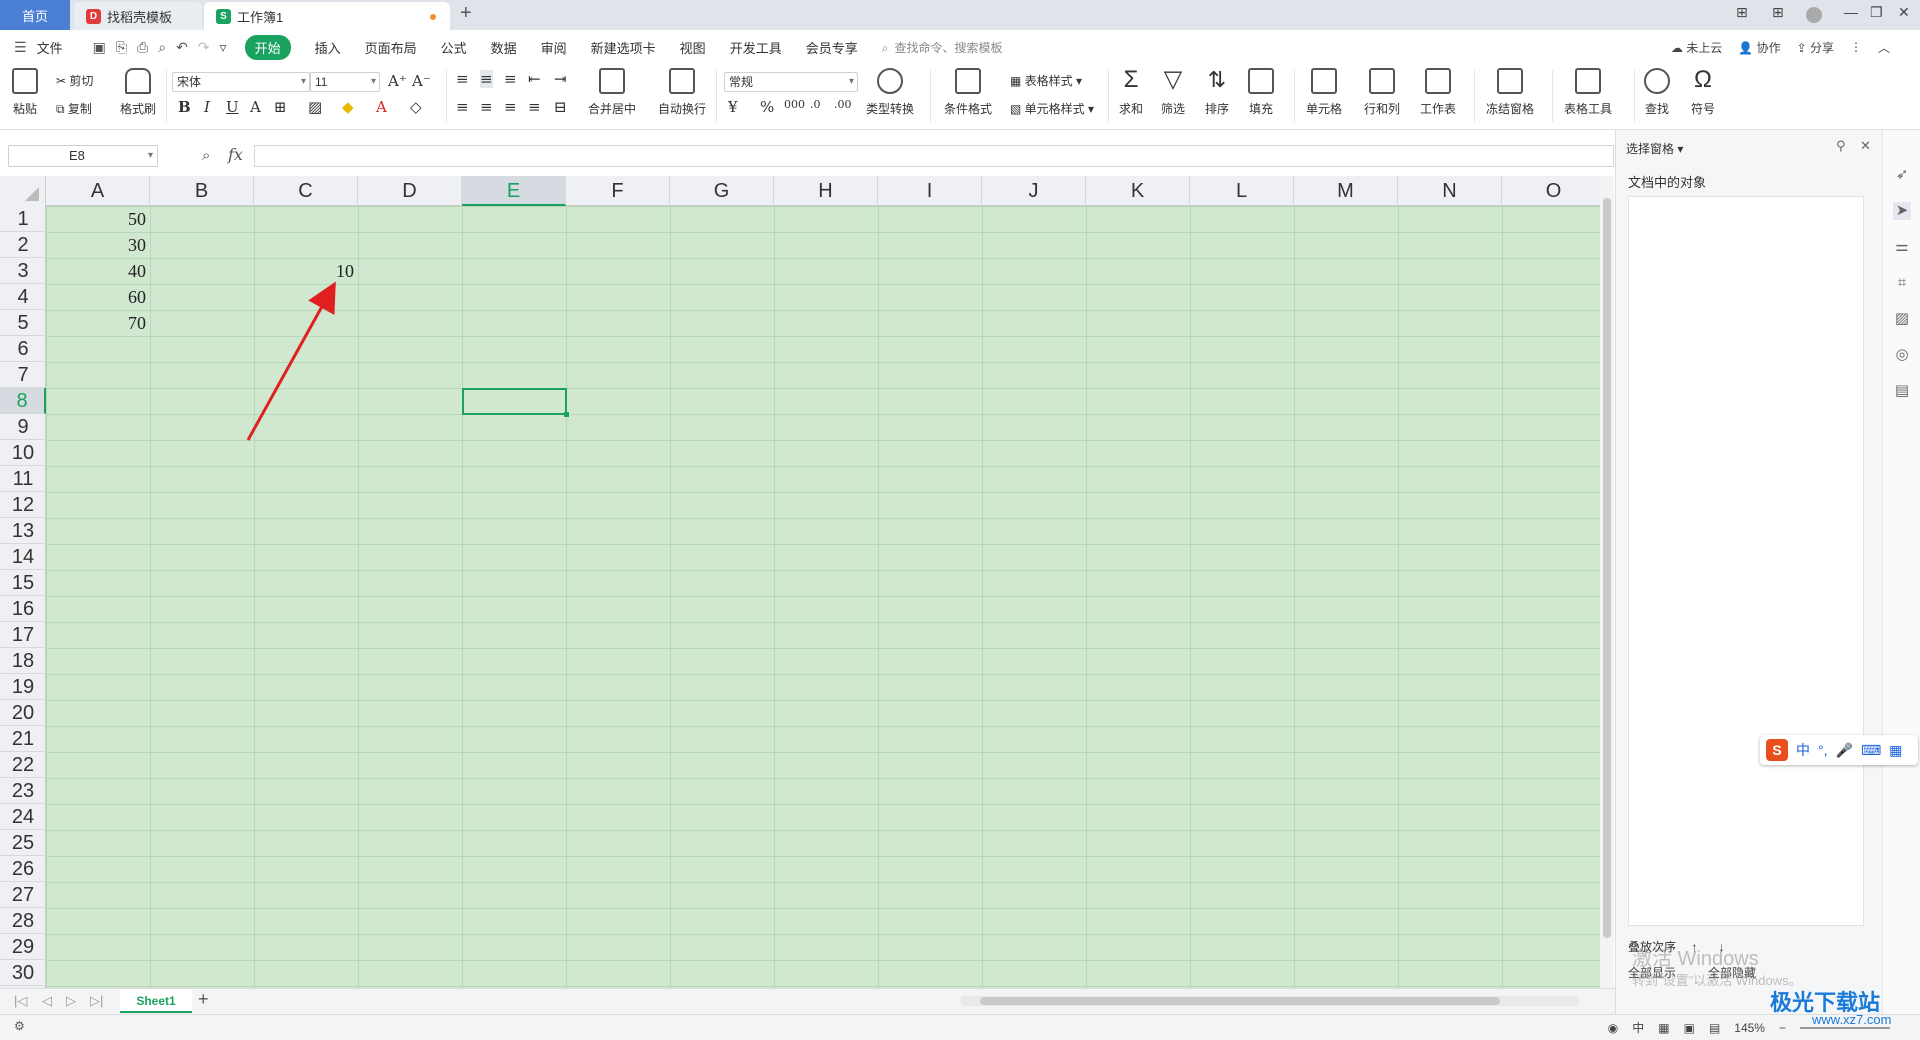 The width and height of the screenshot is (1920, 1040). Describe the element at coordinates (23, 531) in the screenshot. I see `row-header-13: 13` at that location.